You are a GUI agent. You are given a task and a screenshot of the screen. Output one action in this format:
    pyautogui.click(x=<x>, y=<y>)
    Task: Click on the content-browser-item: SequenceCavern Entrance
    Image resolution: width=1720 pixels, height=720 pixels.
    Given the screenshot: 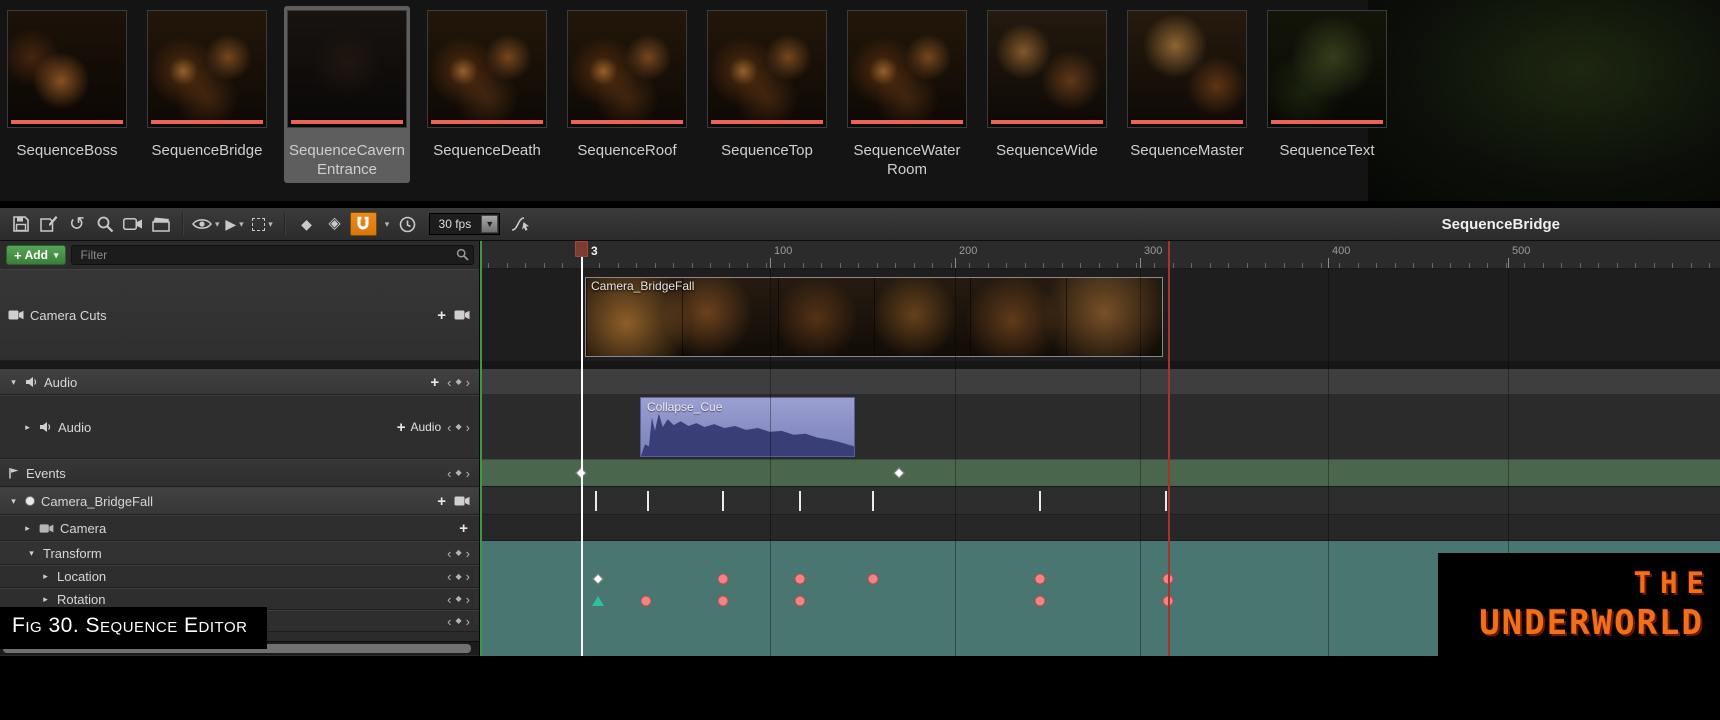 What is the action you would take?
    pyautogui.click(x=347, y=94)
    